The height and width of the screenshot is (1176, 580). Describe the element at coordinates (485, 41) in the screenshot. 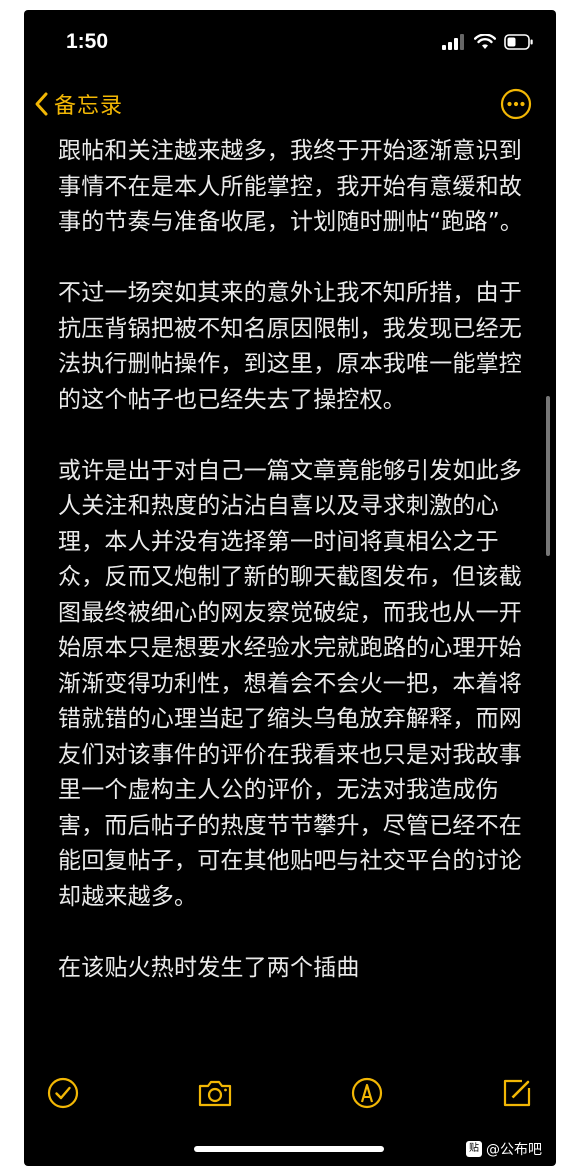

I see `wifi-icon` at that location.